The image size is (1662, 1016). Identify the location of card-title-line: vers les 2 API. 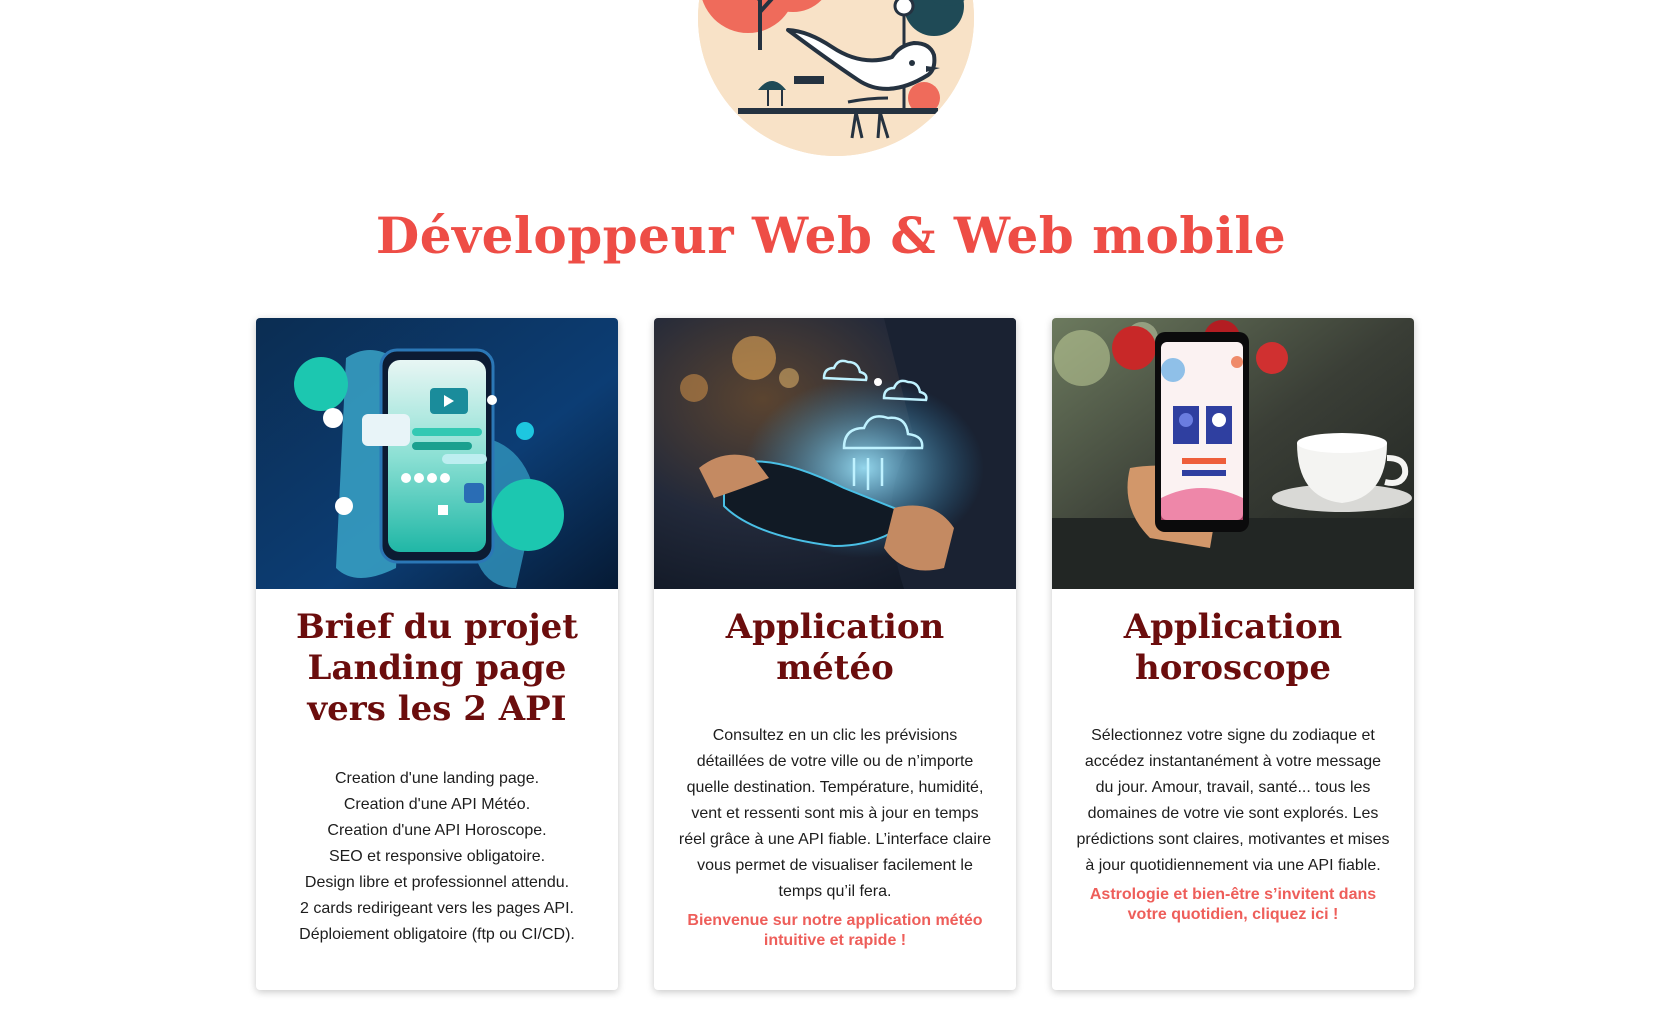
(437, 709).